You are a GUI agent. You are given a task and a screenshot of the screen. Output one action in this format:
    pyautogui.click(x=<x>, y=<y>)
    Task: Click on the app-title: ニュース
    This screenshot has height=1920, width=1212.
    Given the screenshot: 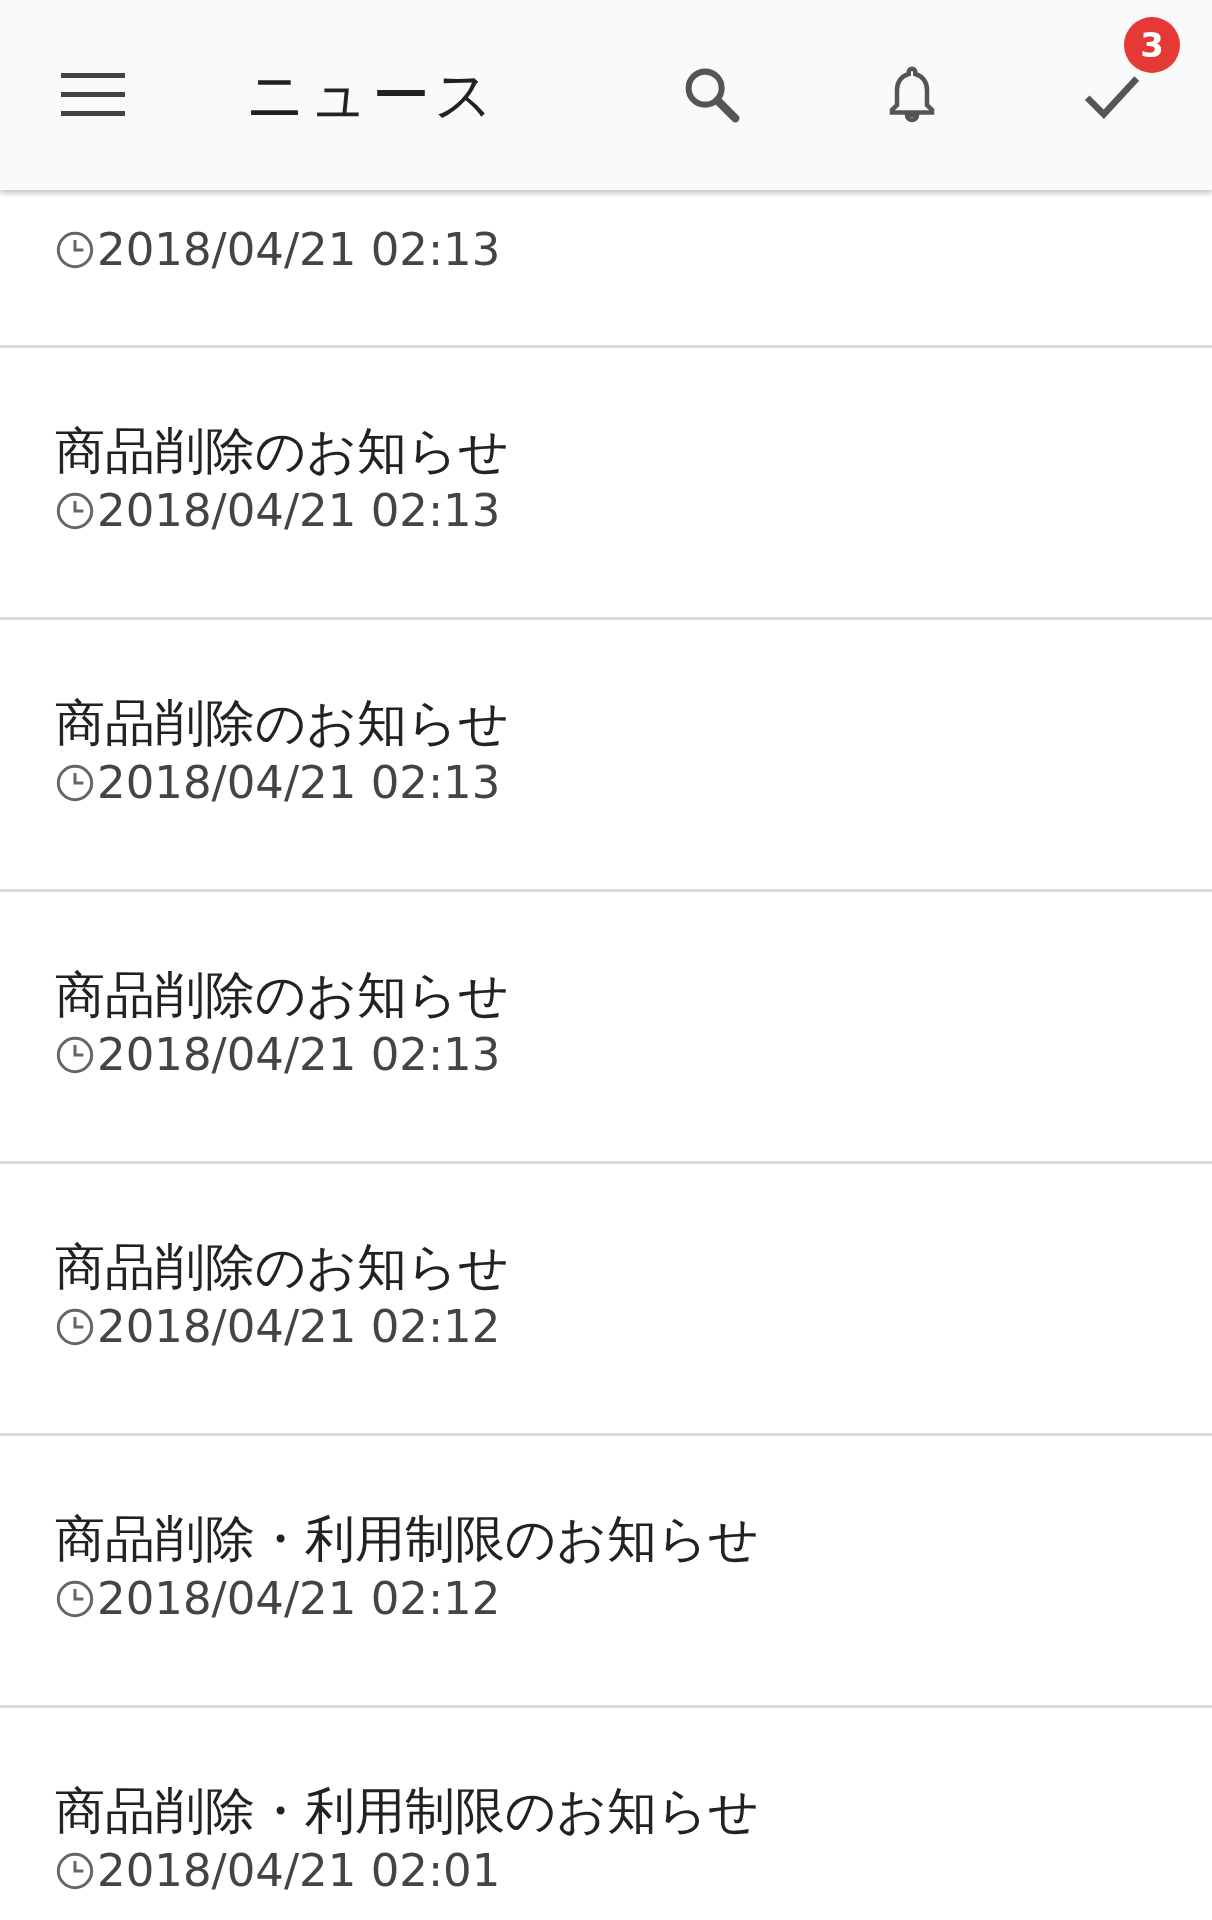 What is the action you would take?
    pyautogui.click(x=371, y=95)
    